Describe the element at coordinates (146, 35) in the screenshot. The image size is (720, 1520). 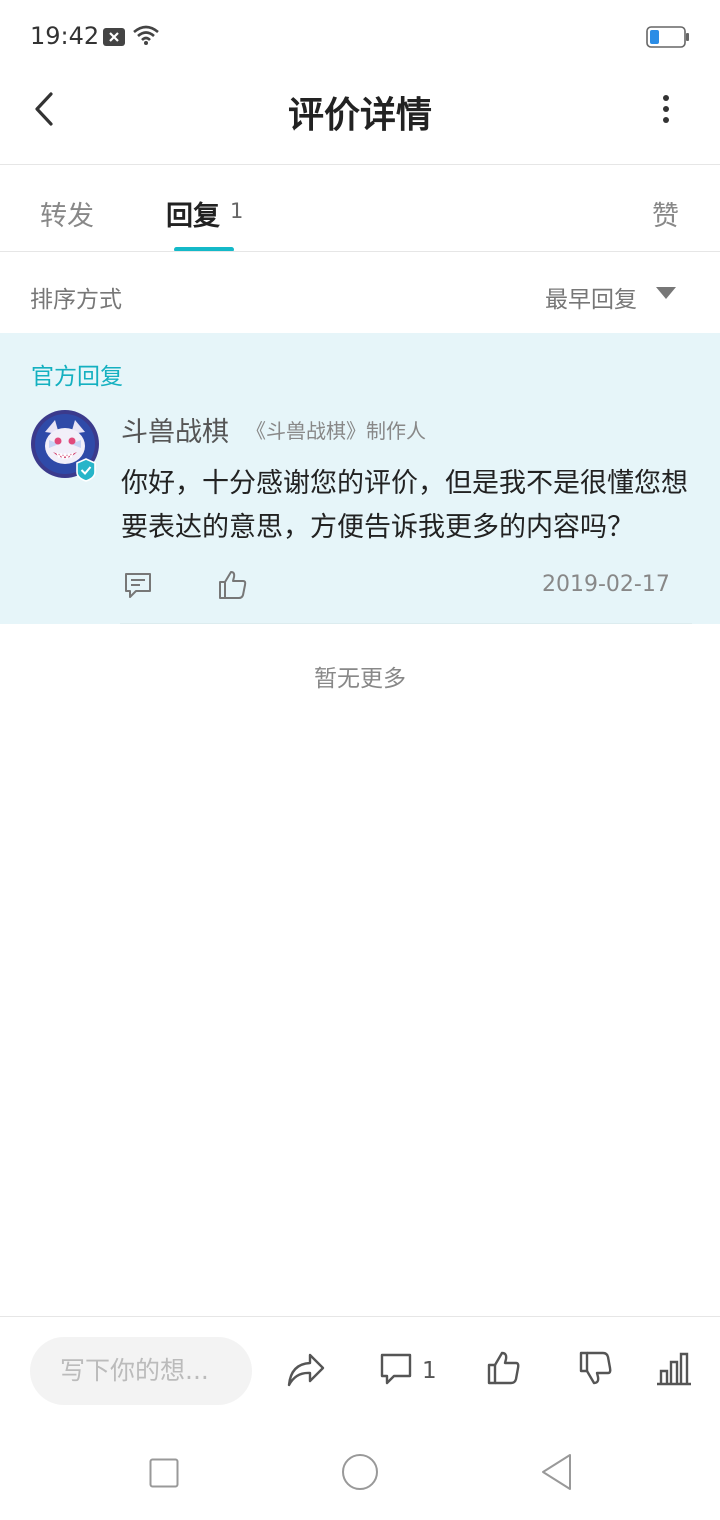
I see `wifi-icon` at that location.